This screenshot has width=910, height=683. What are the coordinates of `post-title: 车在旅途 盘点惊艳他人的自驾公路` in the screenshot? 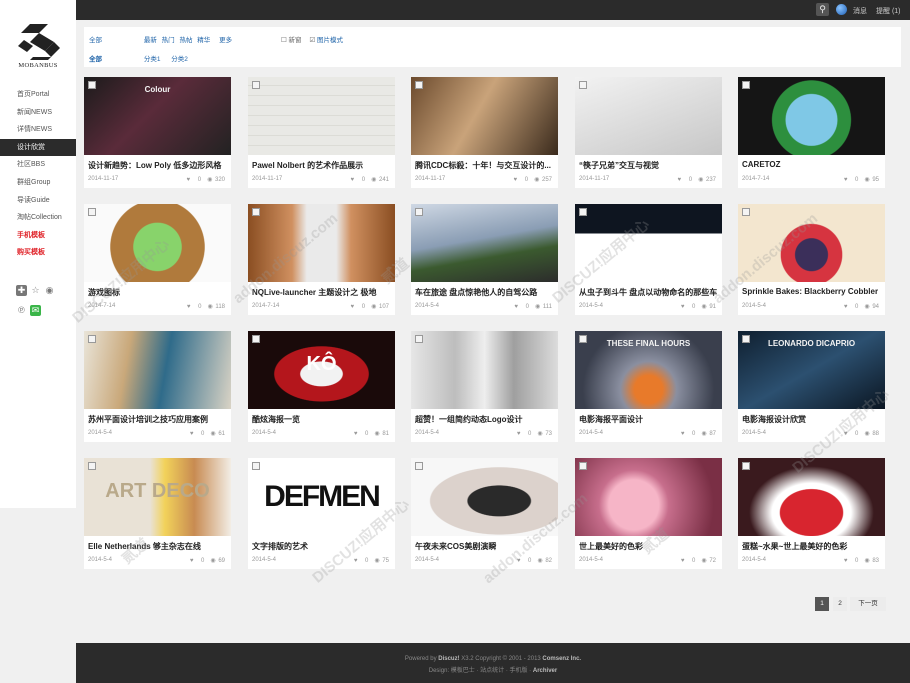 It's located at (485, 292).